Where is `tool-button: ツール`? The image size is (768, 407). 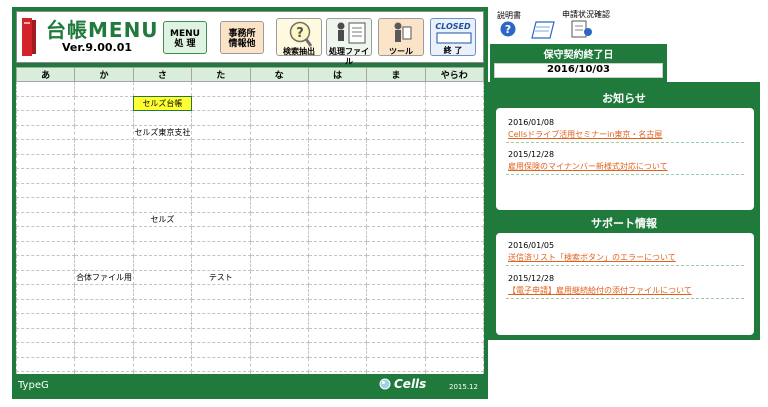
tool-button: ツール is located at coordinates (401, 37).